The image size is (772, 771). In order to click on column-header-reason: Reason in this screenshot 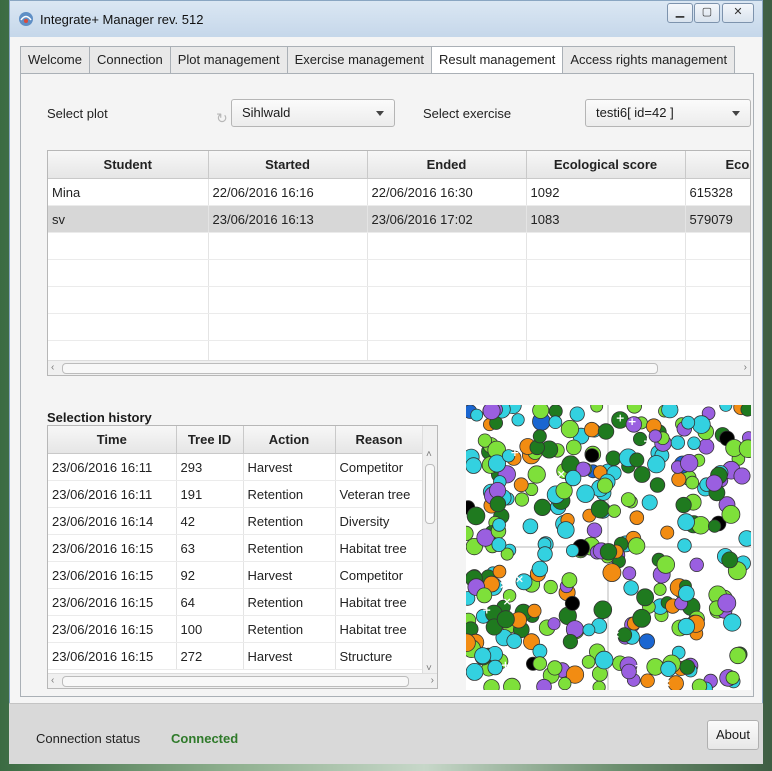, I will do `click(379, 440)`.